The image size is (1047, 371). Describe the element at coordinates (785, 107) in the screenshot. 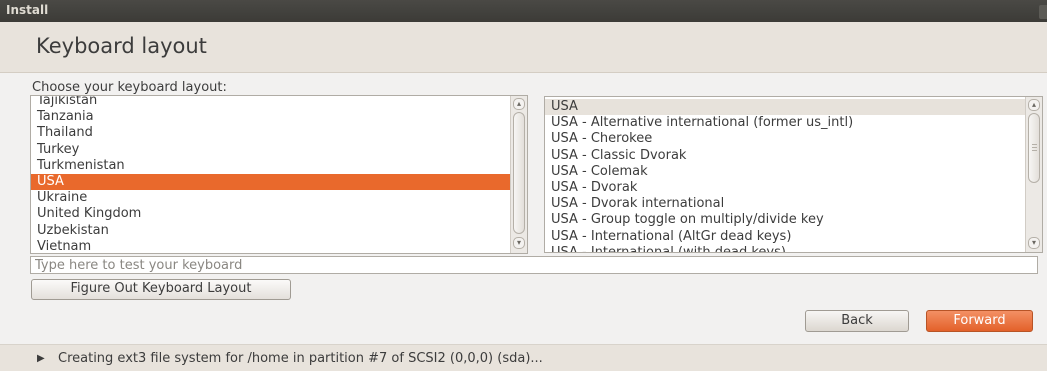

I see `variant-list-item: USA` at that location.